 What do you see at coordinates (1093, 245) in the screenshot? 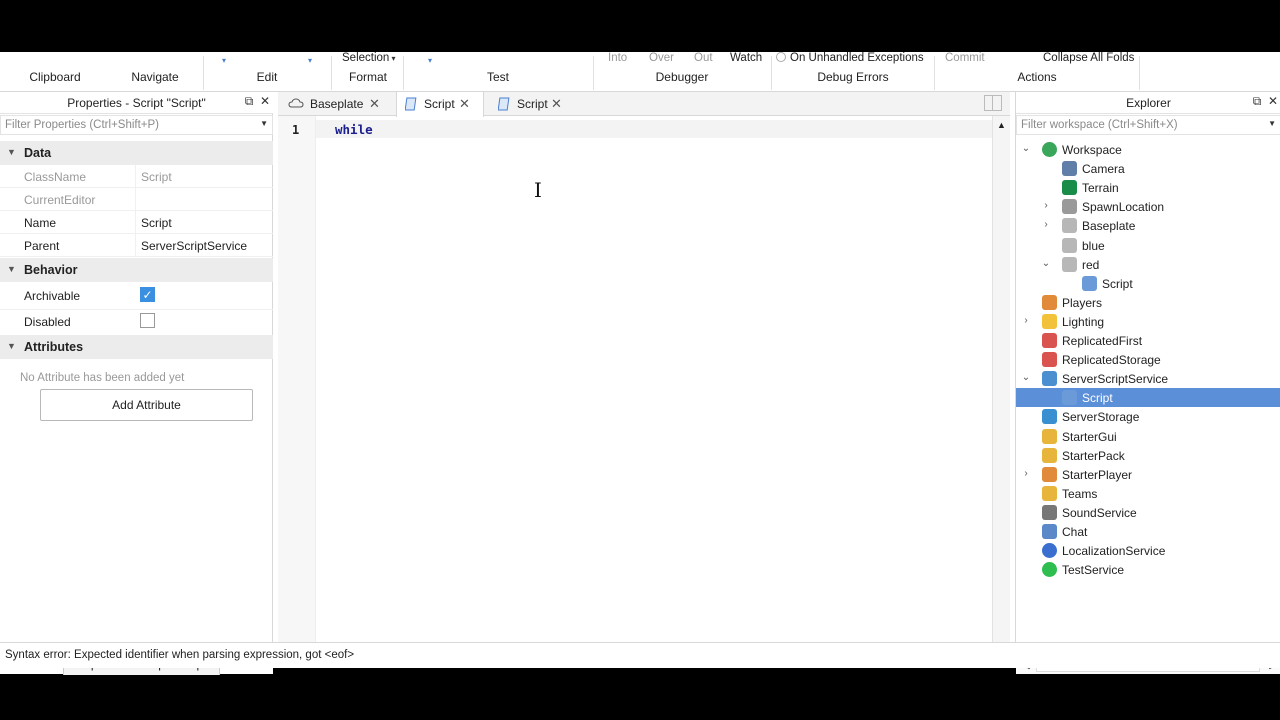
I see `tree-item-label: blue` at bounding box center [1093, 245].